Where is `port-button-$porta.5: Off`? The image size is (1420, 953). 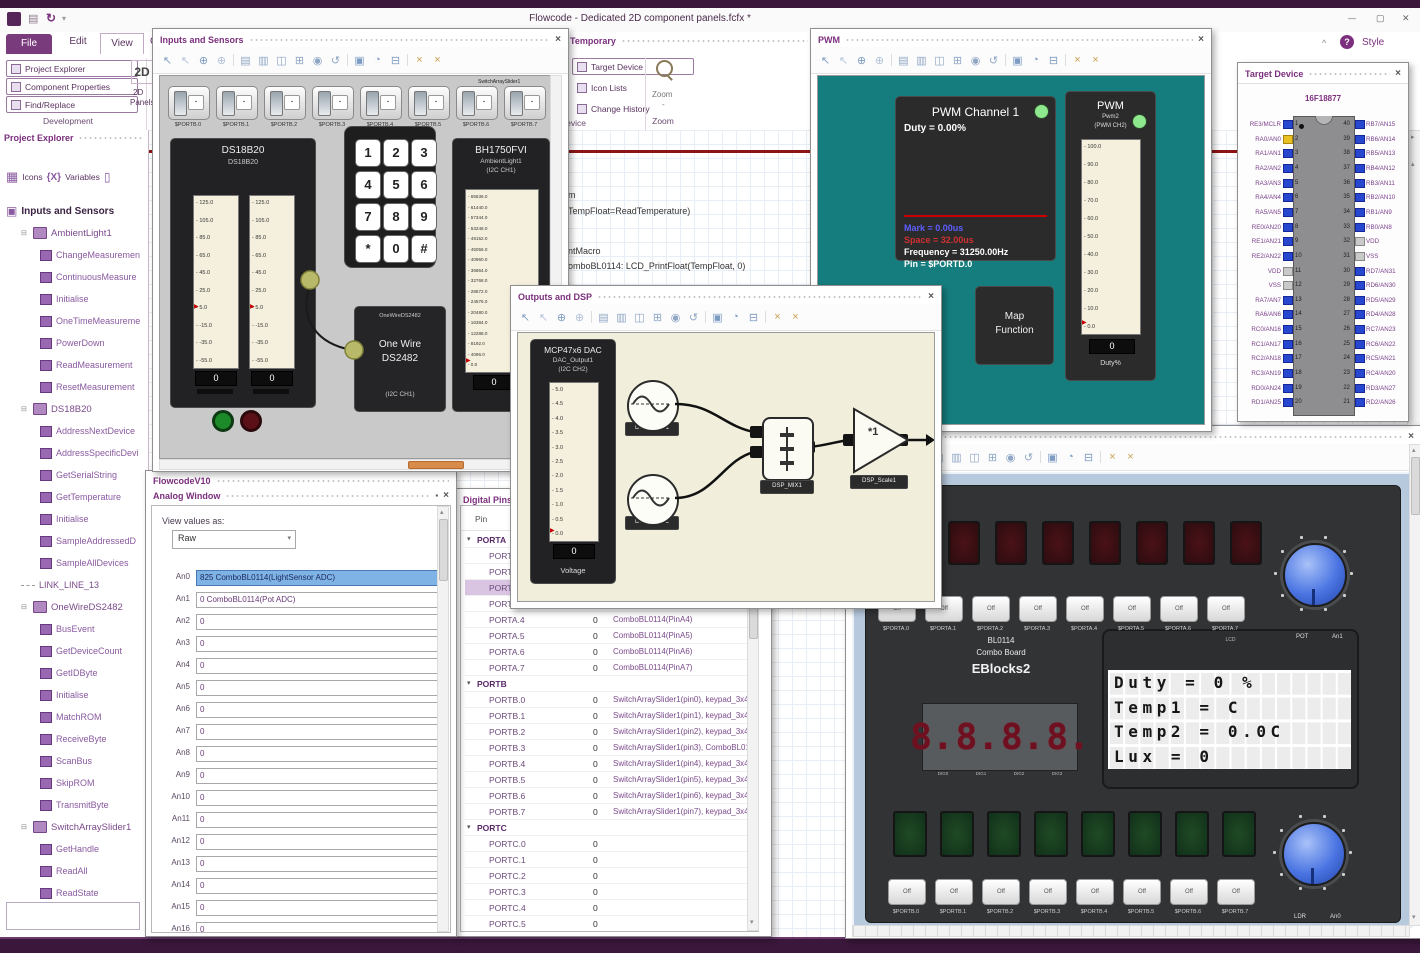
port-button-$porta.5: Off is located at coordinates (1132, 609).